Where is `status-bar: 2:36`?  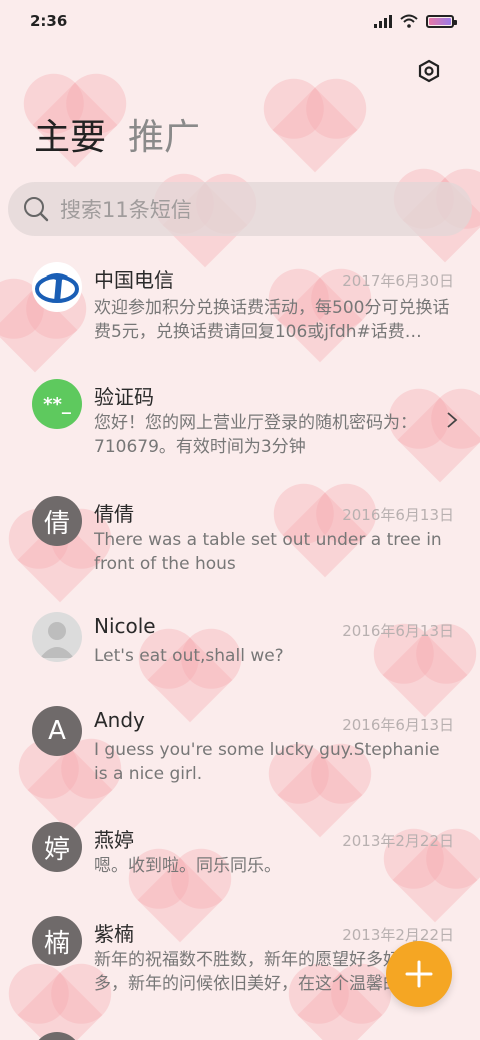
status-bar: 2:36 is located at coordinates (240, 21).